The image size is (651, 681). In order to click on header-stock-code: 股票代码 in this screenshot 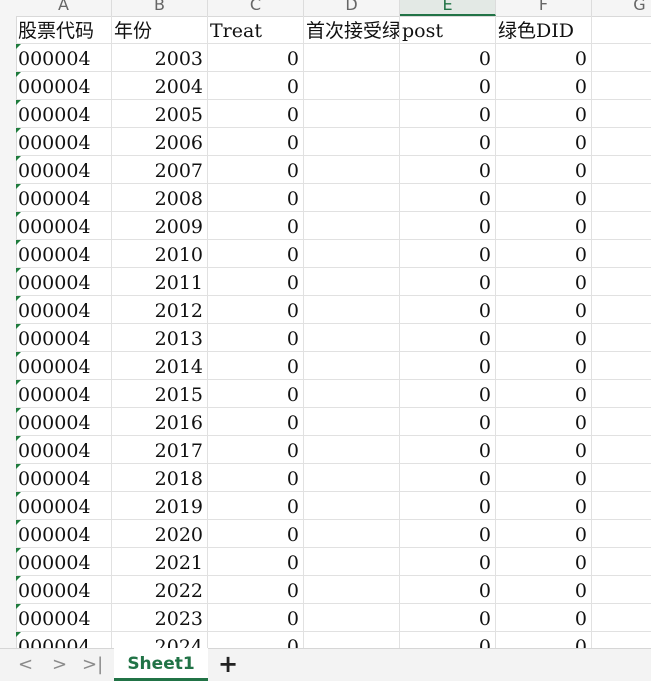, I will do `click(64, 30)`.